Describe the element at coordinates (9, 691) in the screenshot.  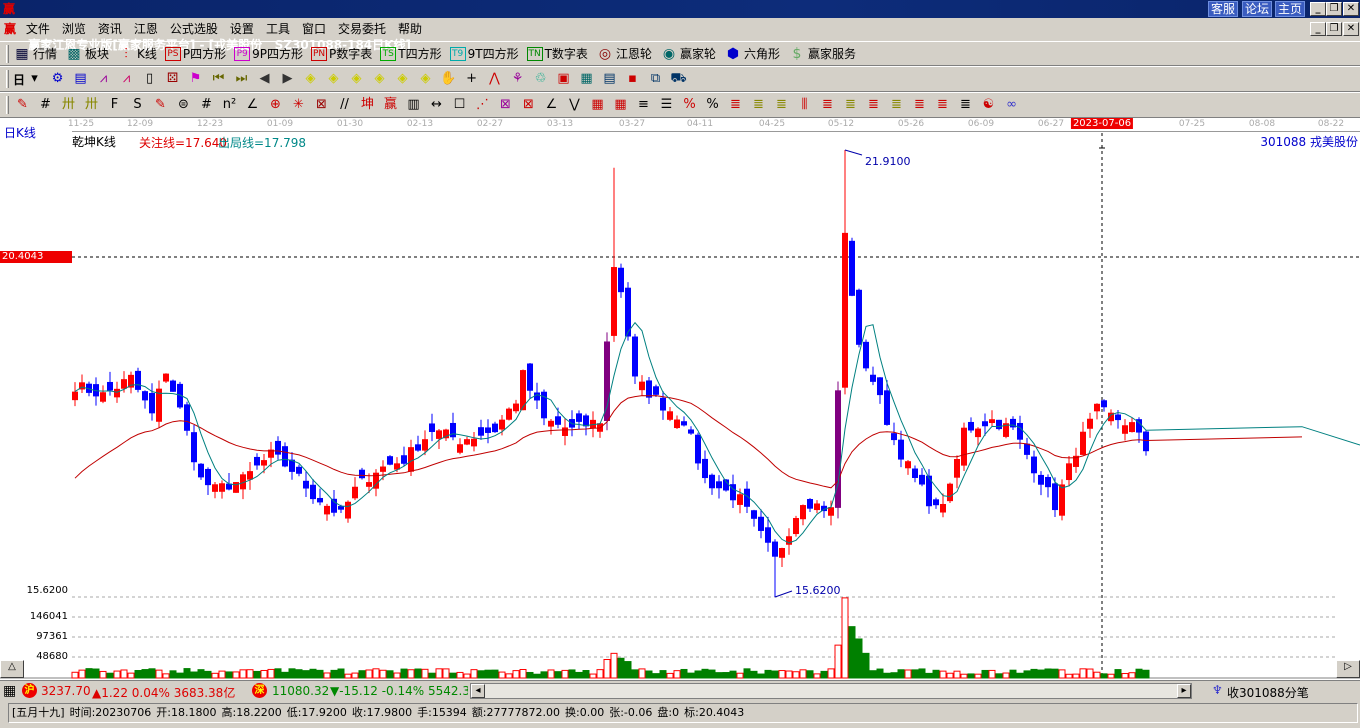
I see `quote-table-icon: ▦` at that location.